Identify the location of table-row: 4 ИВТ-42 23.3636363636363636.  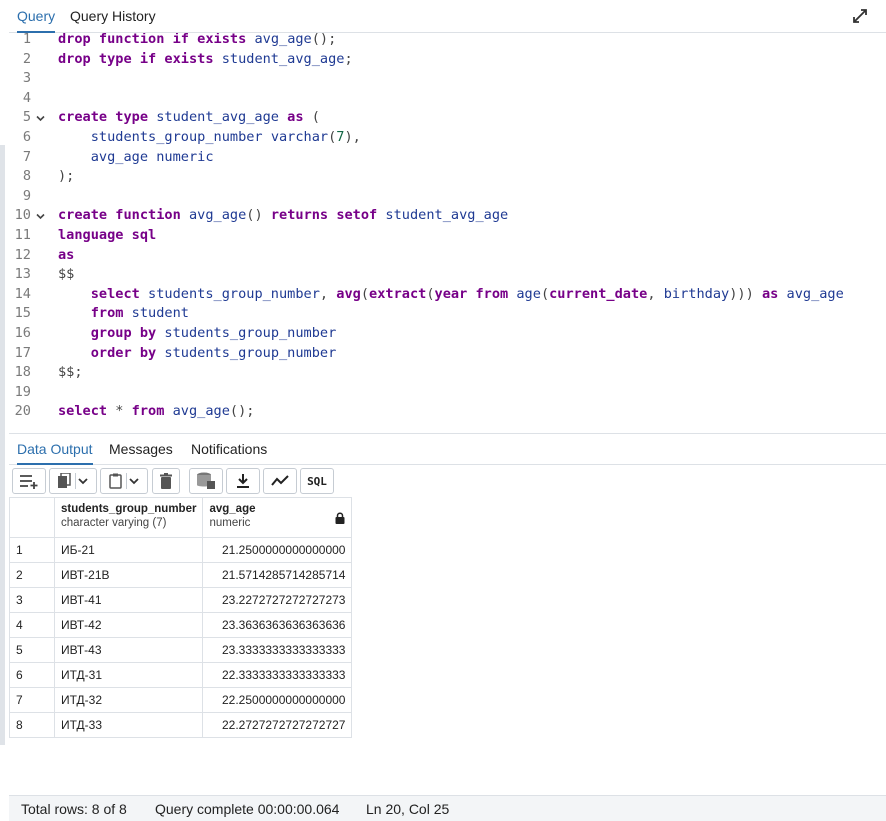
(181, 625).